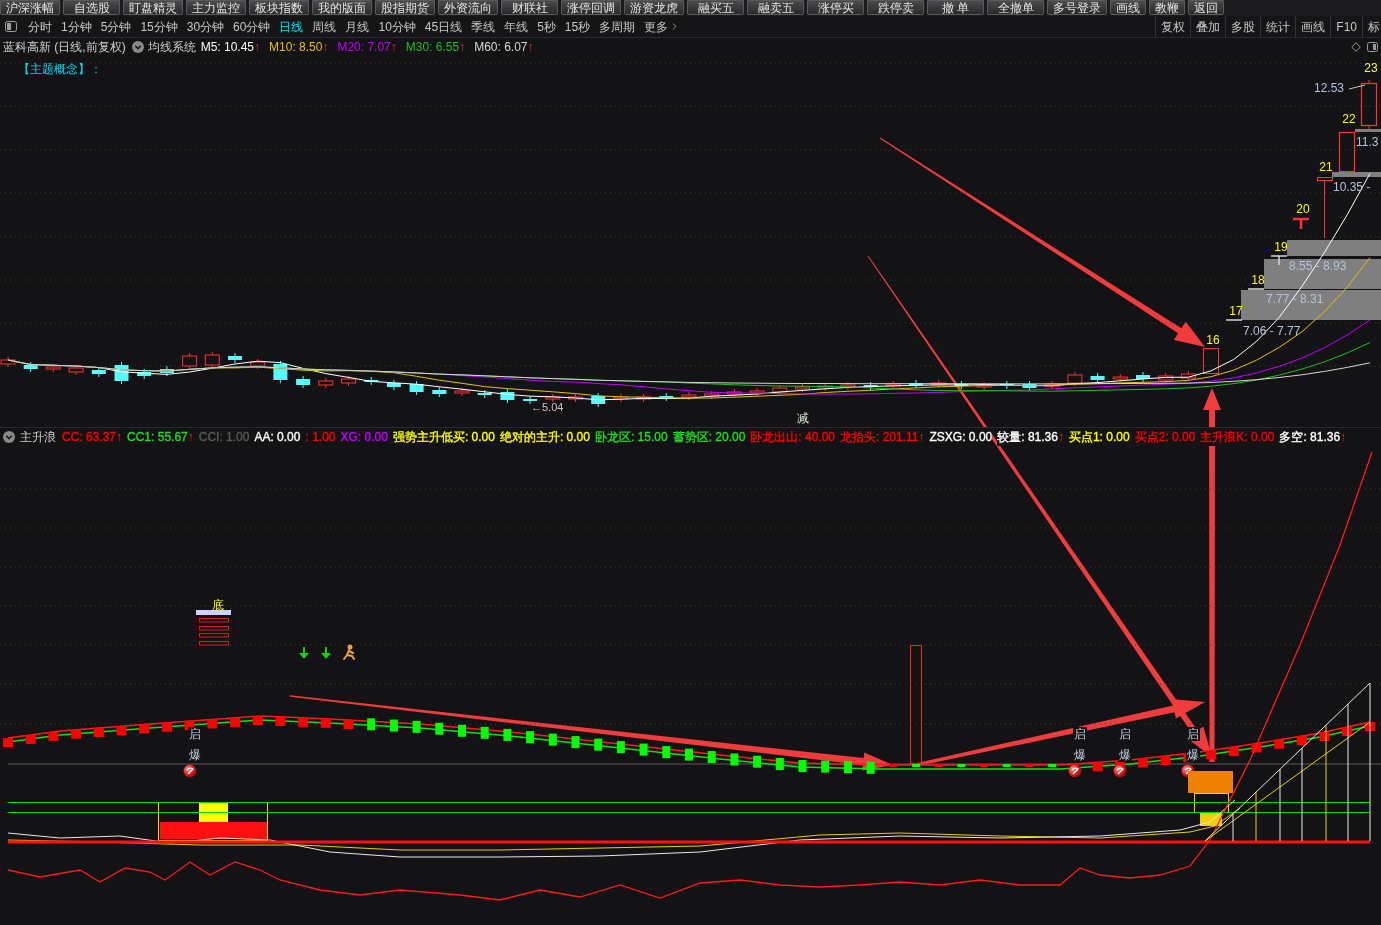  What do you see at coordinates (1237, 436) in the screenshot?
I see `indicator-value: 主升浪K: 0.00` at bounding box center [1237, 436].